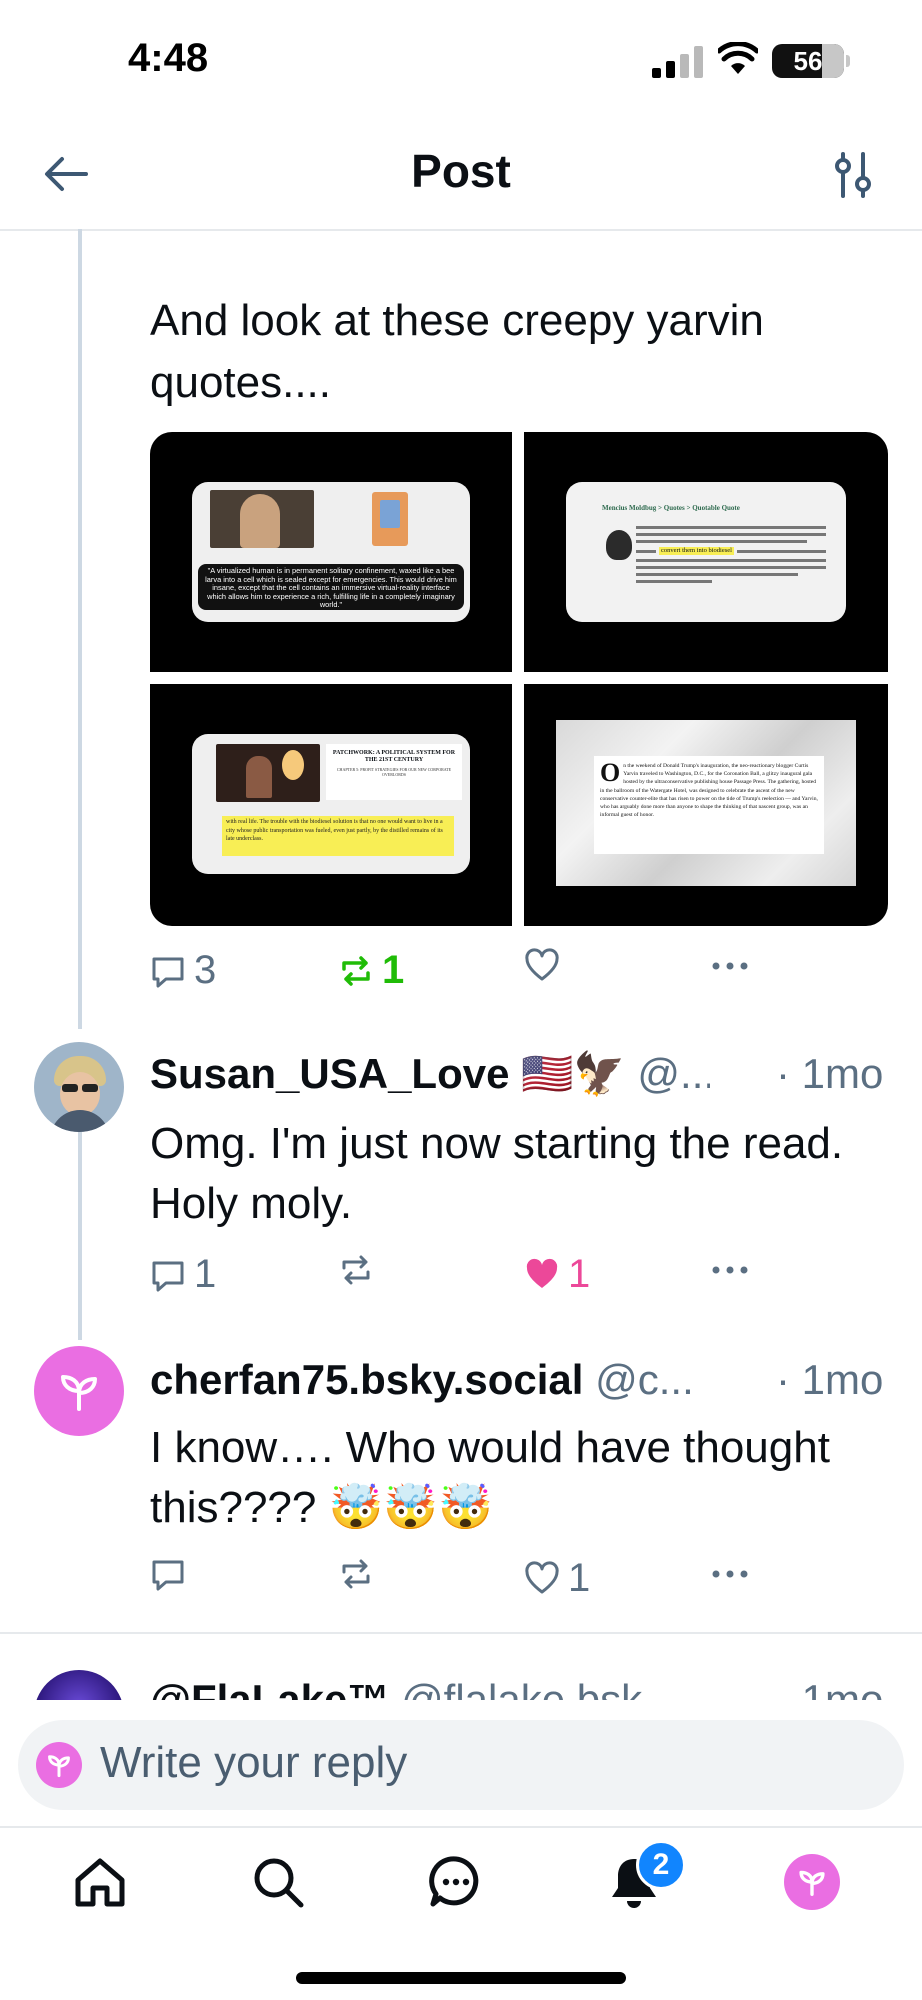 The width and height of the screenshot is (922, 2000). I want to click on tabbar-divider, so click(461, 1827).